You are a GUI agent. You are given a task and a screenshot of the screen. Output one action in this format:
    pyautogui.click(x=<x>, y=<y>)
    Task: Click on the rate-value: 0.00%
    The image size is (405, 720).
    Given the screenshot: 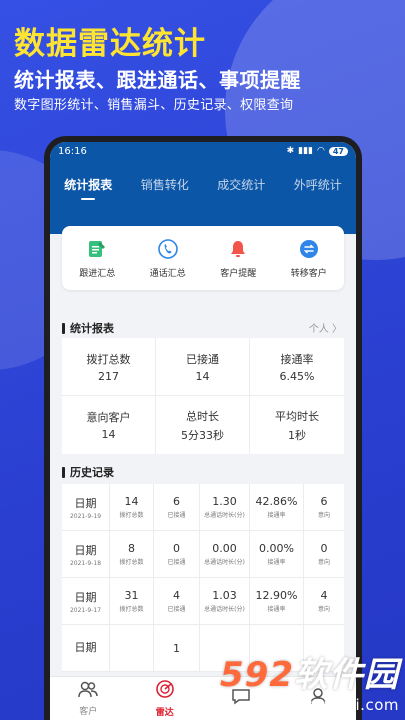 What is the action you would take?
    pyautogui.click(x=276, y=548)
    